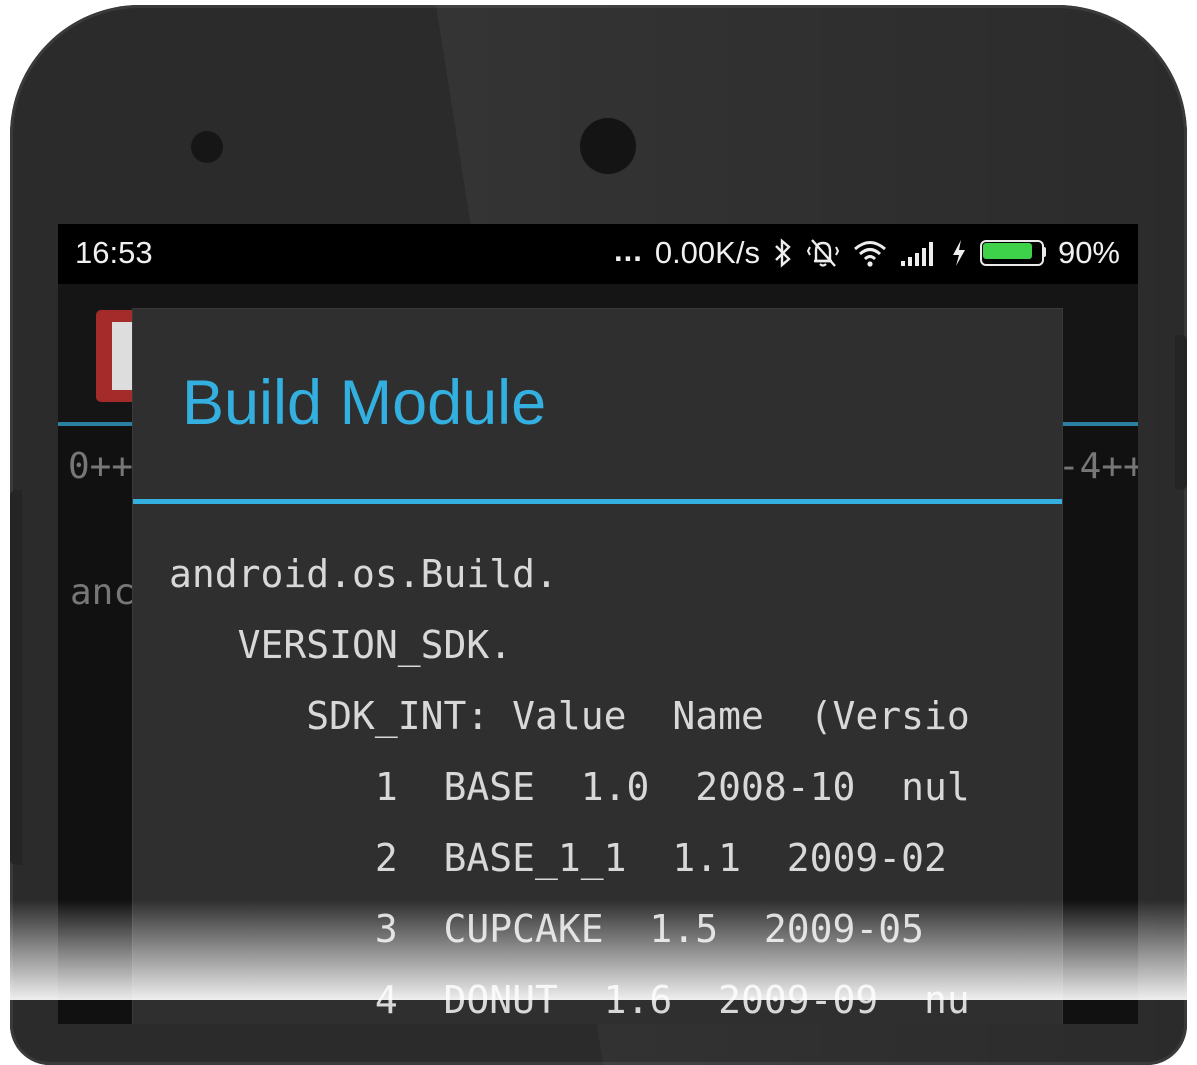  What do you see at coordinates (569, 716) in the screenshot?
I see `code-line: SDK_INT: Value Name (Versio` at bounding box center [569, 716].